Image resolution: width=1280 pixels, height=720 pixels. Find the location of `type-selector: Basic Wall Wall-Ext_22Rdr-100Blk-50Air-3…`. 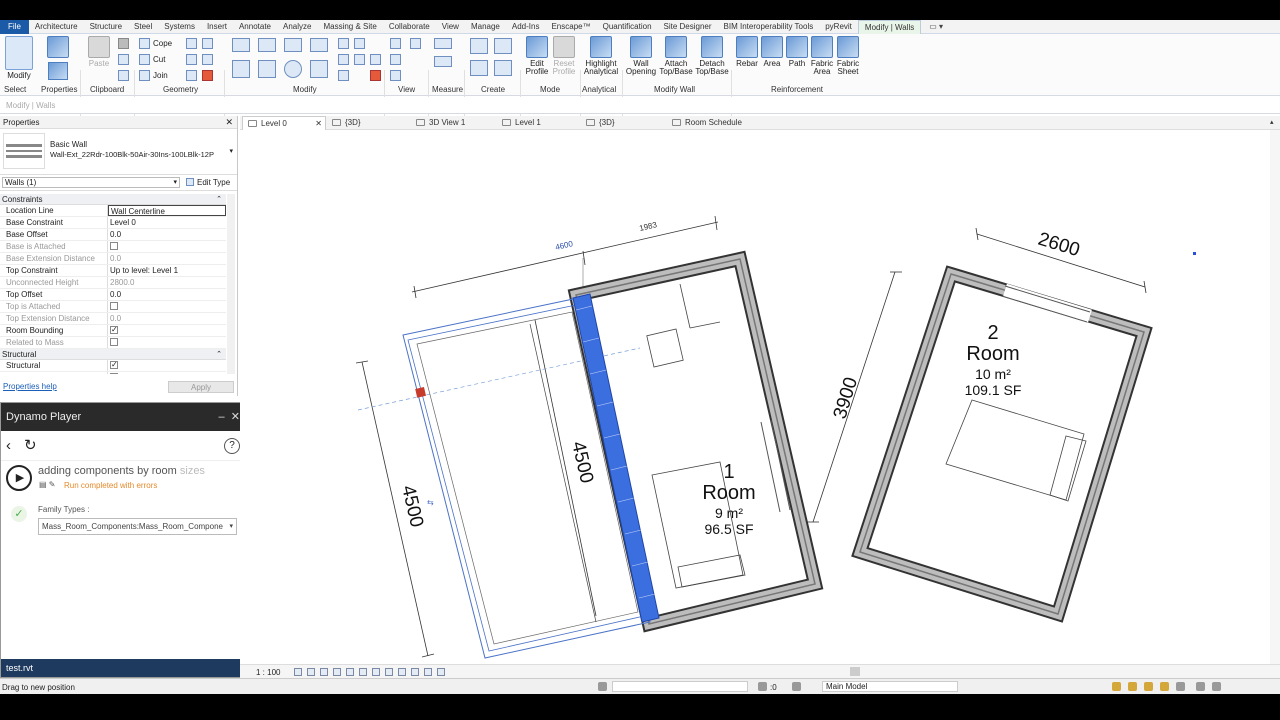

type-selector: Basic Wall Wall-Ext_22Rdr-100Blk-50Air-3… is located at coordinates (118, 152).